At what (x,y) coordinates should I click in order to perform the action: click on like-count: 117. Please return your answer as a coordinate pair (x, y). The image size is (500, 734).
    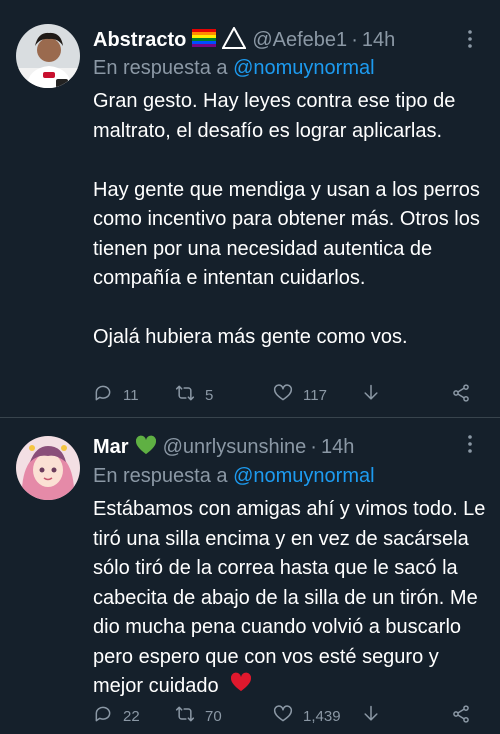
    Looking at the image, I should click on (315, 395).